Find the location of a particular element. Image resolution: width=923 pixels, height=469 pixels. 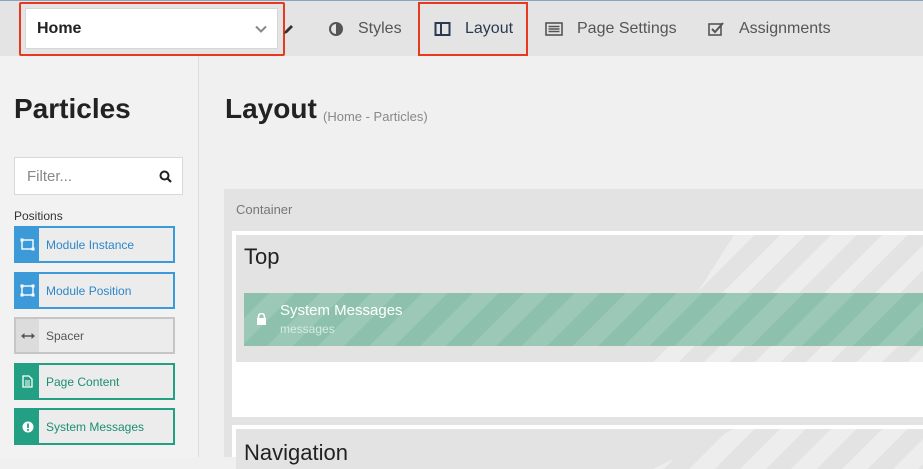

particle-system-messages: System Messages is located at coordinates (94, 426).